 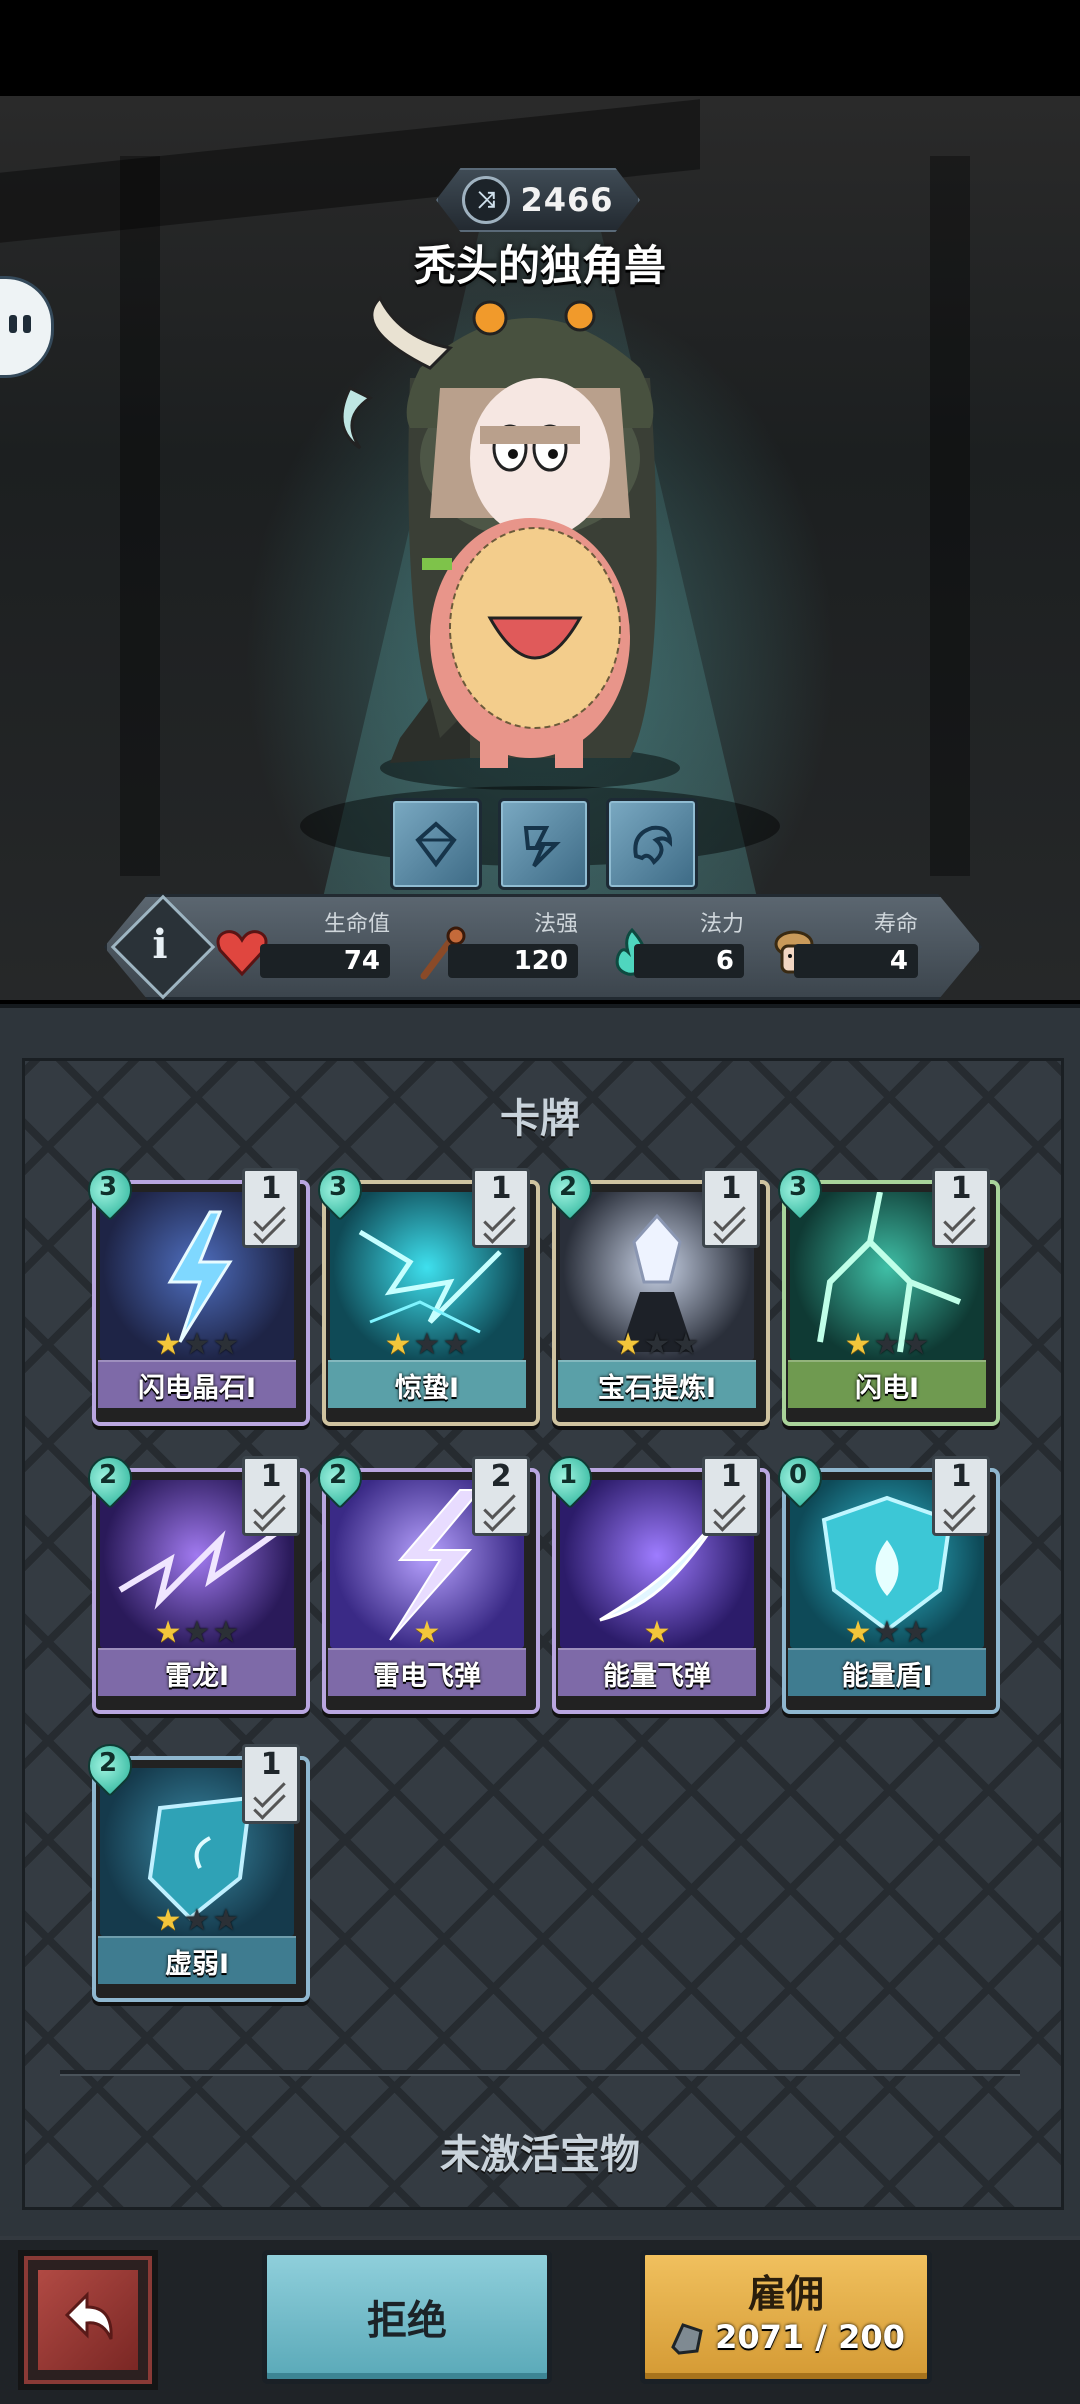 What do you see at coordinates (530, 528) in the screenshot?
I see `character-portrait` at bounding box center [530, 528].